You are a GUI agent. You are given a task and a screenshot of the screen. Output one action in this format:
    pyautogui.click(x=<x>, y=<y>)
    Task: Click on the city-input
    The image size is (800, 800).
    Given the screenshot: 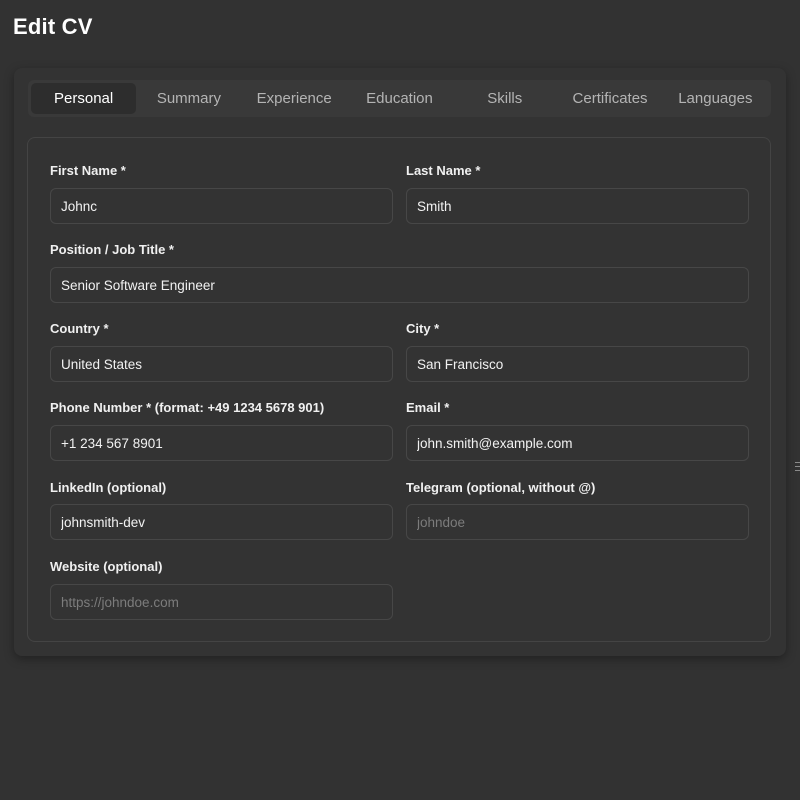 What is the action you would take?
    pyautogui.click(x=577, y=364)
    